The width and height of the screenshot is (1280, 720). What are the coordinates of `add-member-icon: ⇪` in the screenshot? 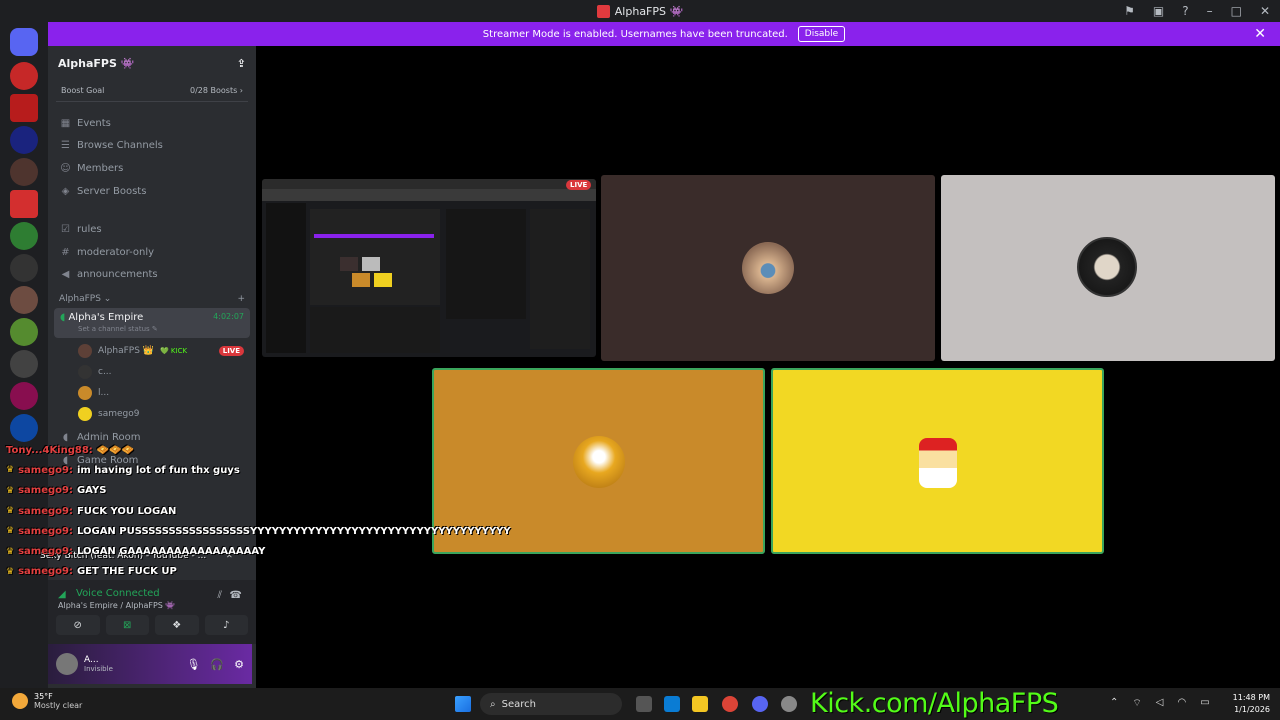 It's located at (241, 63).